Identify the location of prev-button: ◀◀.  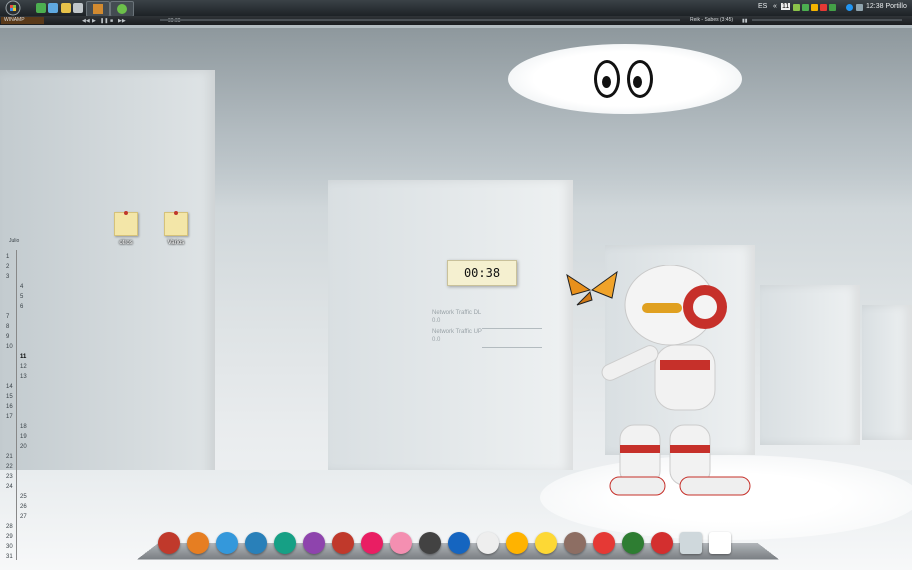
(86, 21).